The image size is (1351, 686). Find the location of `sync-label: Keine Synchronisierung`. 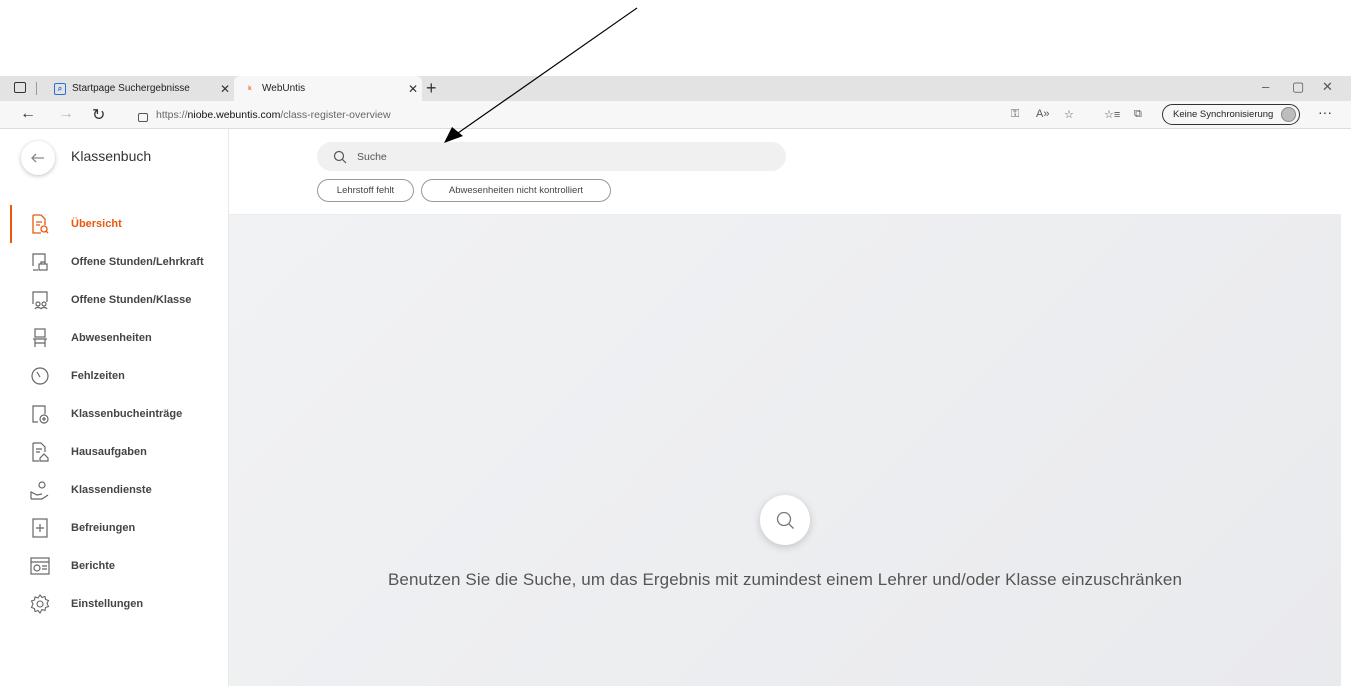

sync-label: Keine Synchronisierung is located at coordinates (1223, 114).